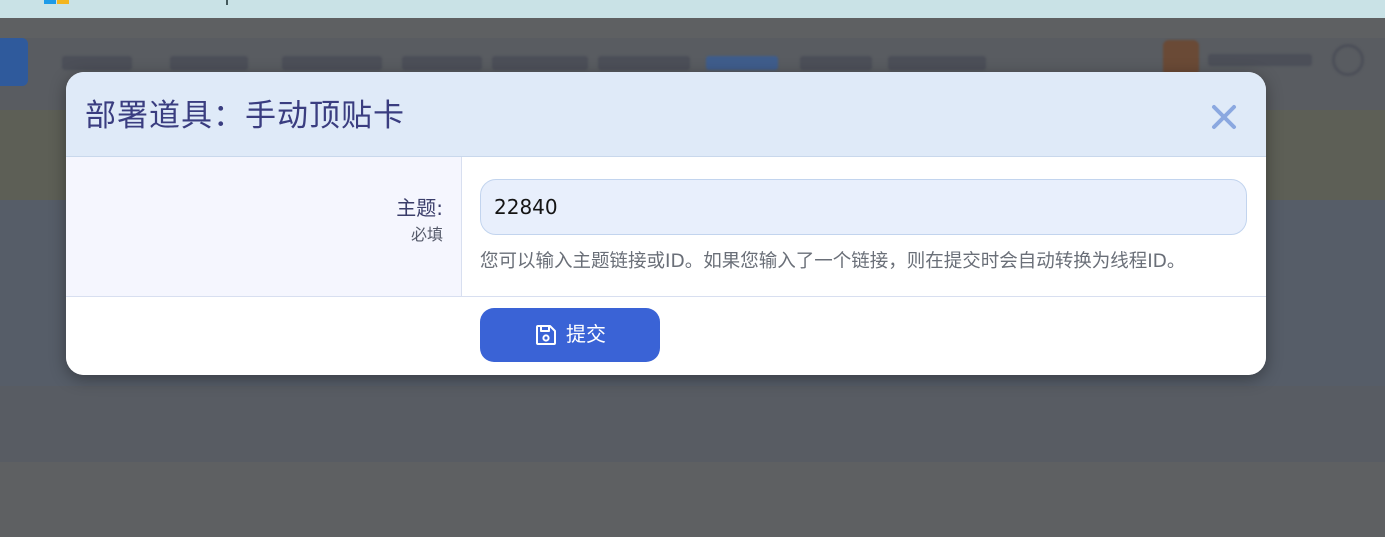 This screenshot has width=1385, height=537. I want to click on background-footer-band, so click(692, 424).